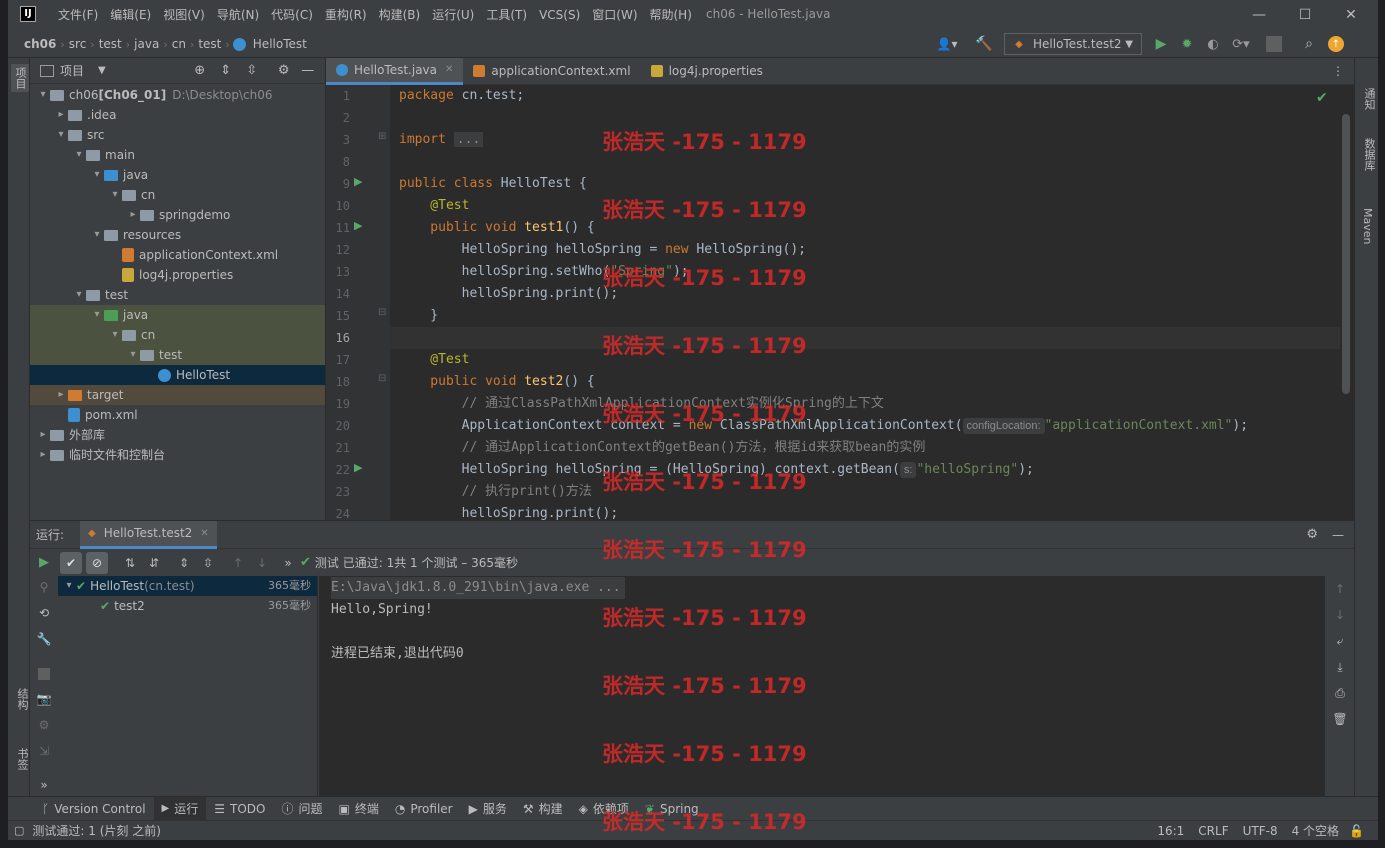 This screenshot has height=848, width=1385. What do you see at coordinates (177, 395) in the screenshot?
I see `project-tree-item: ▸ target` at bounding box center [177, 395].